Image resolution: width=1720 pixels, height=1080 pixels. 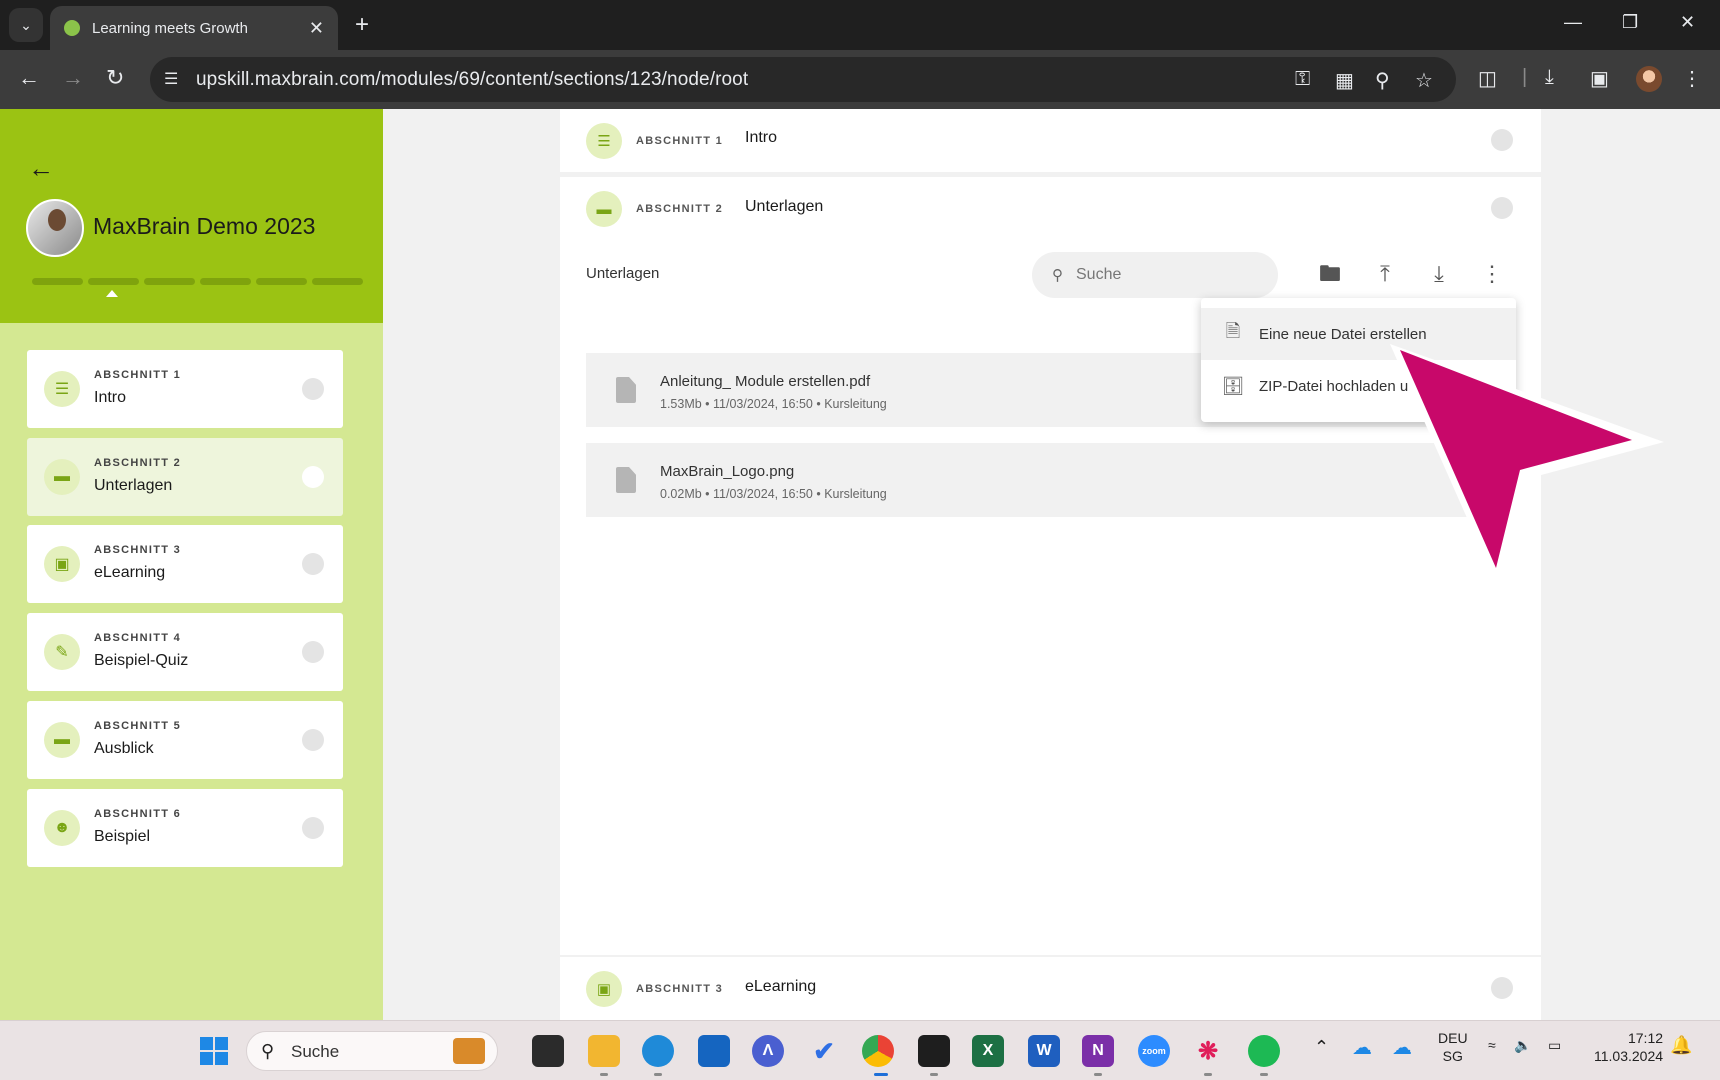 What do you see at coordinates (204, 226) in the screenshot?
I see `course-title: MaxBrain Demo 2023` at bounding box center [204, 226].